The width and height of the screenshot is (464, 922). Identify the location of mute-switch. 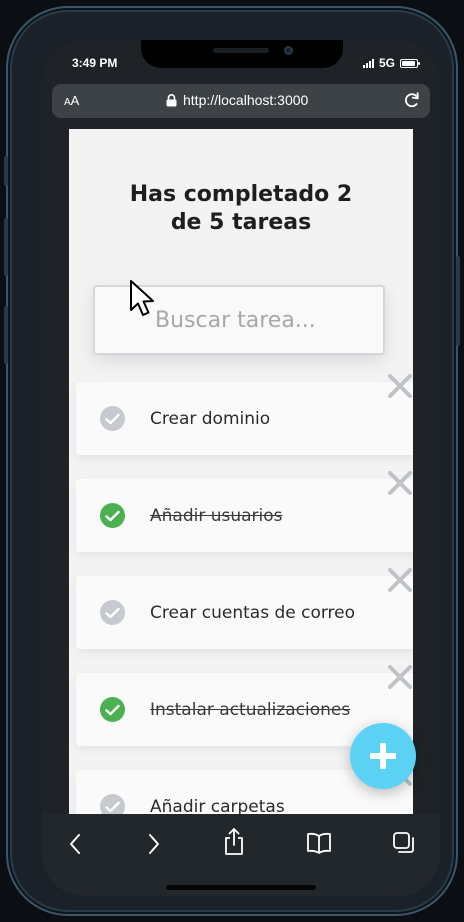
(6, 171).